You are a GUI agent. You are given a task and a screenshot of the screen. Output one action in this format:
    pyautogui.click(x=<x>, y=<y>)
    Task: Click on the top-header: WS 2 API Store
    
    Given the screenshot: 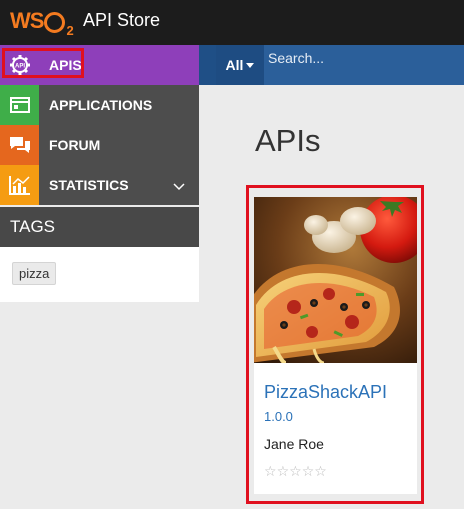 What is the action you would take?
    pyautogui.click(x=232, y=22)
    